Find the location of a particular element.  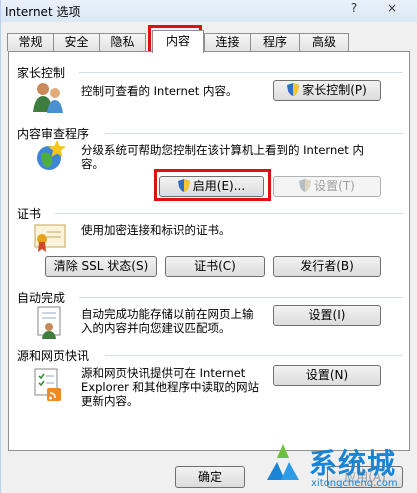

certs-description: 使用加密连接和标识的证书。 is located at coordinates (156, 230).